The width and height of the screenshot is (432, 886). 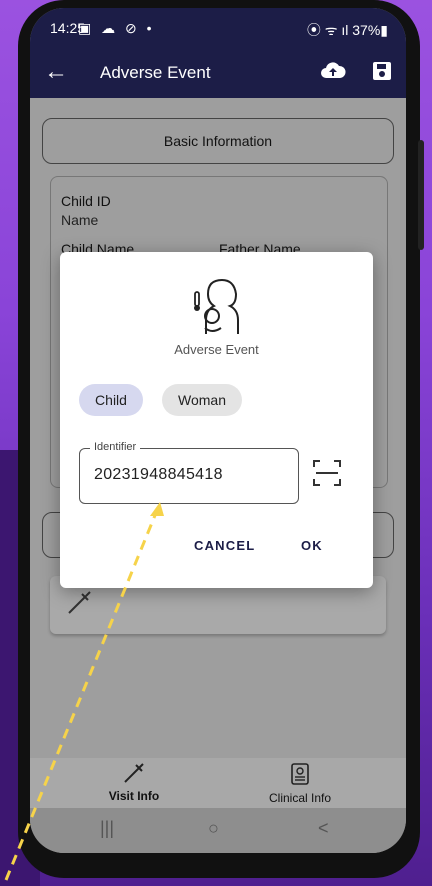 What do you see at coordinates (158, 474) in the screenshot?
I see `identifier-value: 20231948845418` at bounding box center [158, 474].